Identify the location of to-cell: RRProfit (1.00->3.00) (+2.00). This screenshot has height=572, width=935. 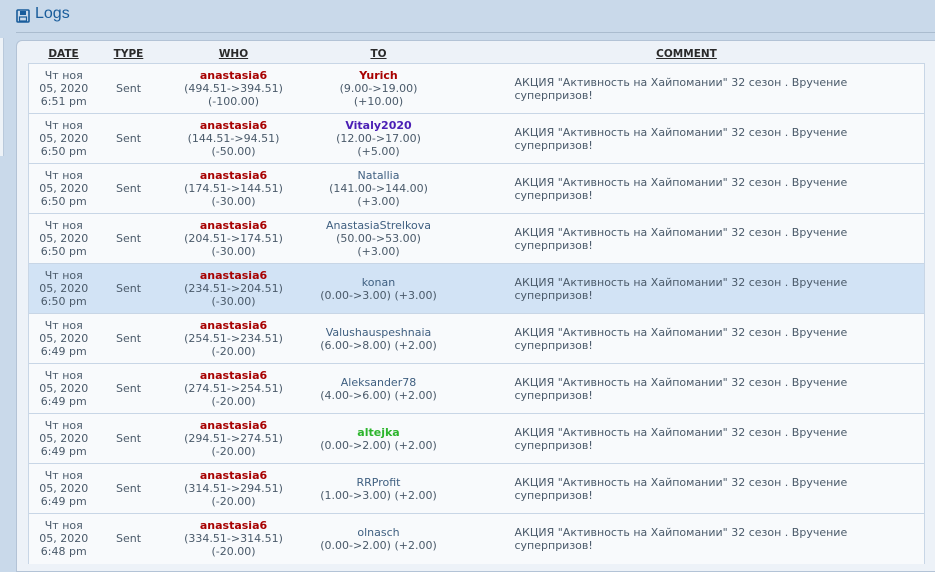
(378, 488).